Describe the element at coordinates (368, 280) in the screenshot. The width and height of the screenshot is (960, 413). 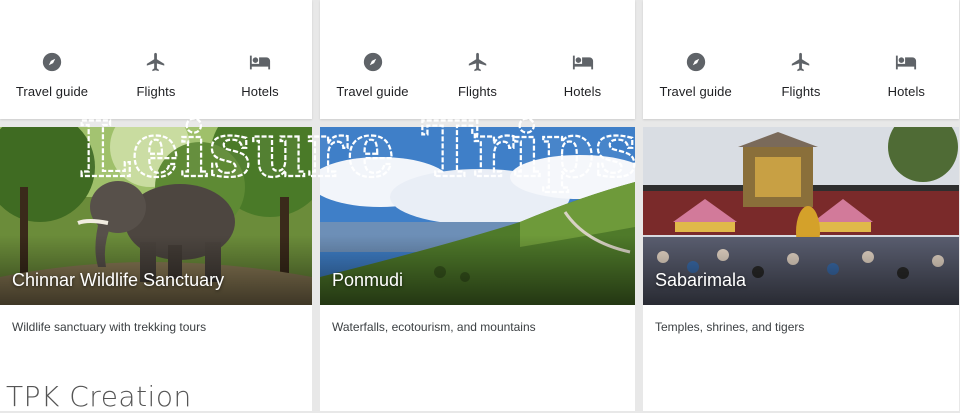
I see `place-name: Ponmudi` at that location.